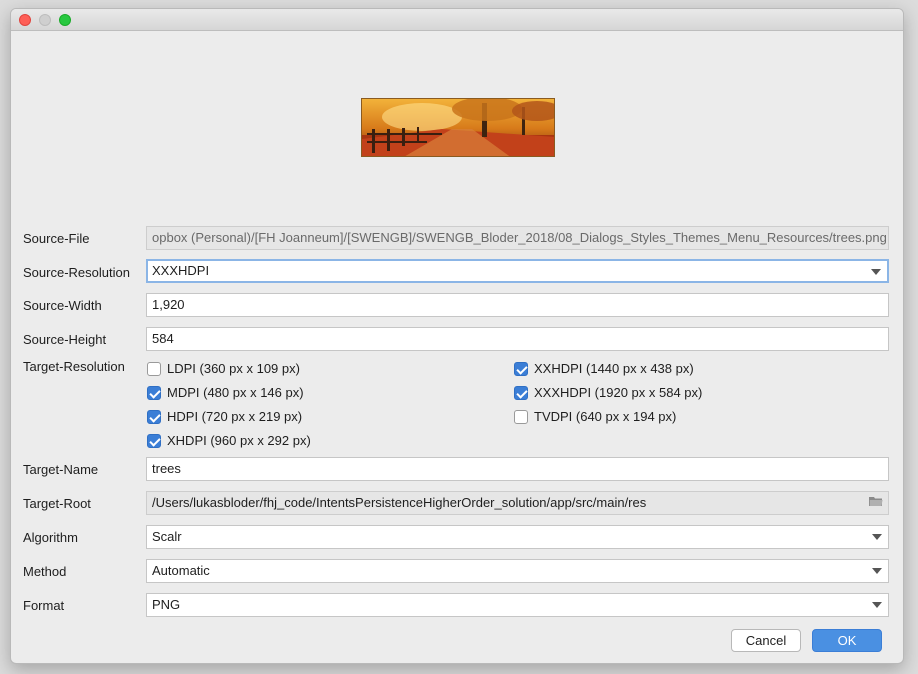 This screenshot has width=918, height=674. I want to click on checkbox-label: LDPI (360 px x 109 px), so click(233, 368).